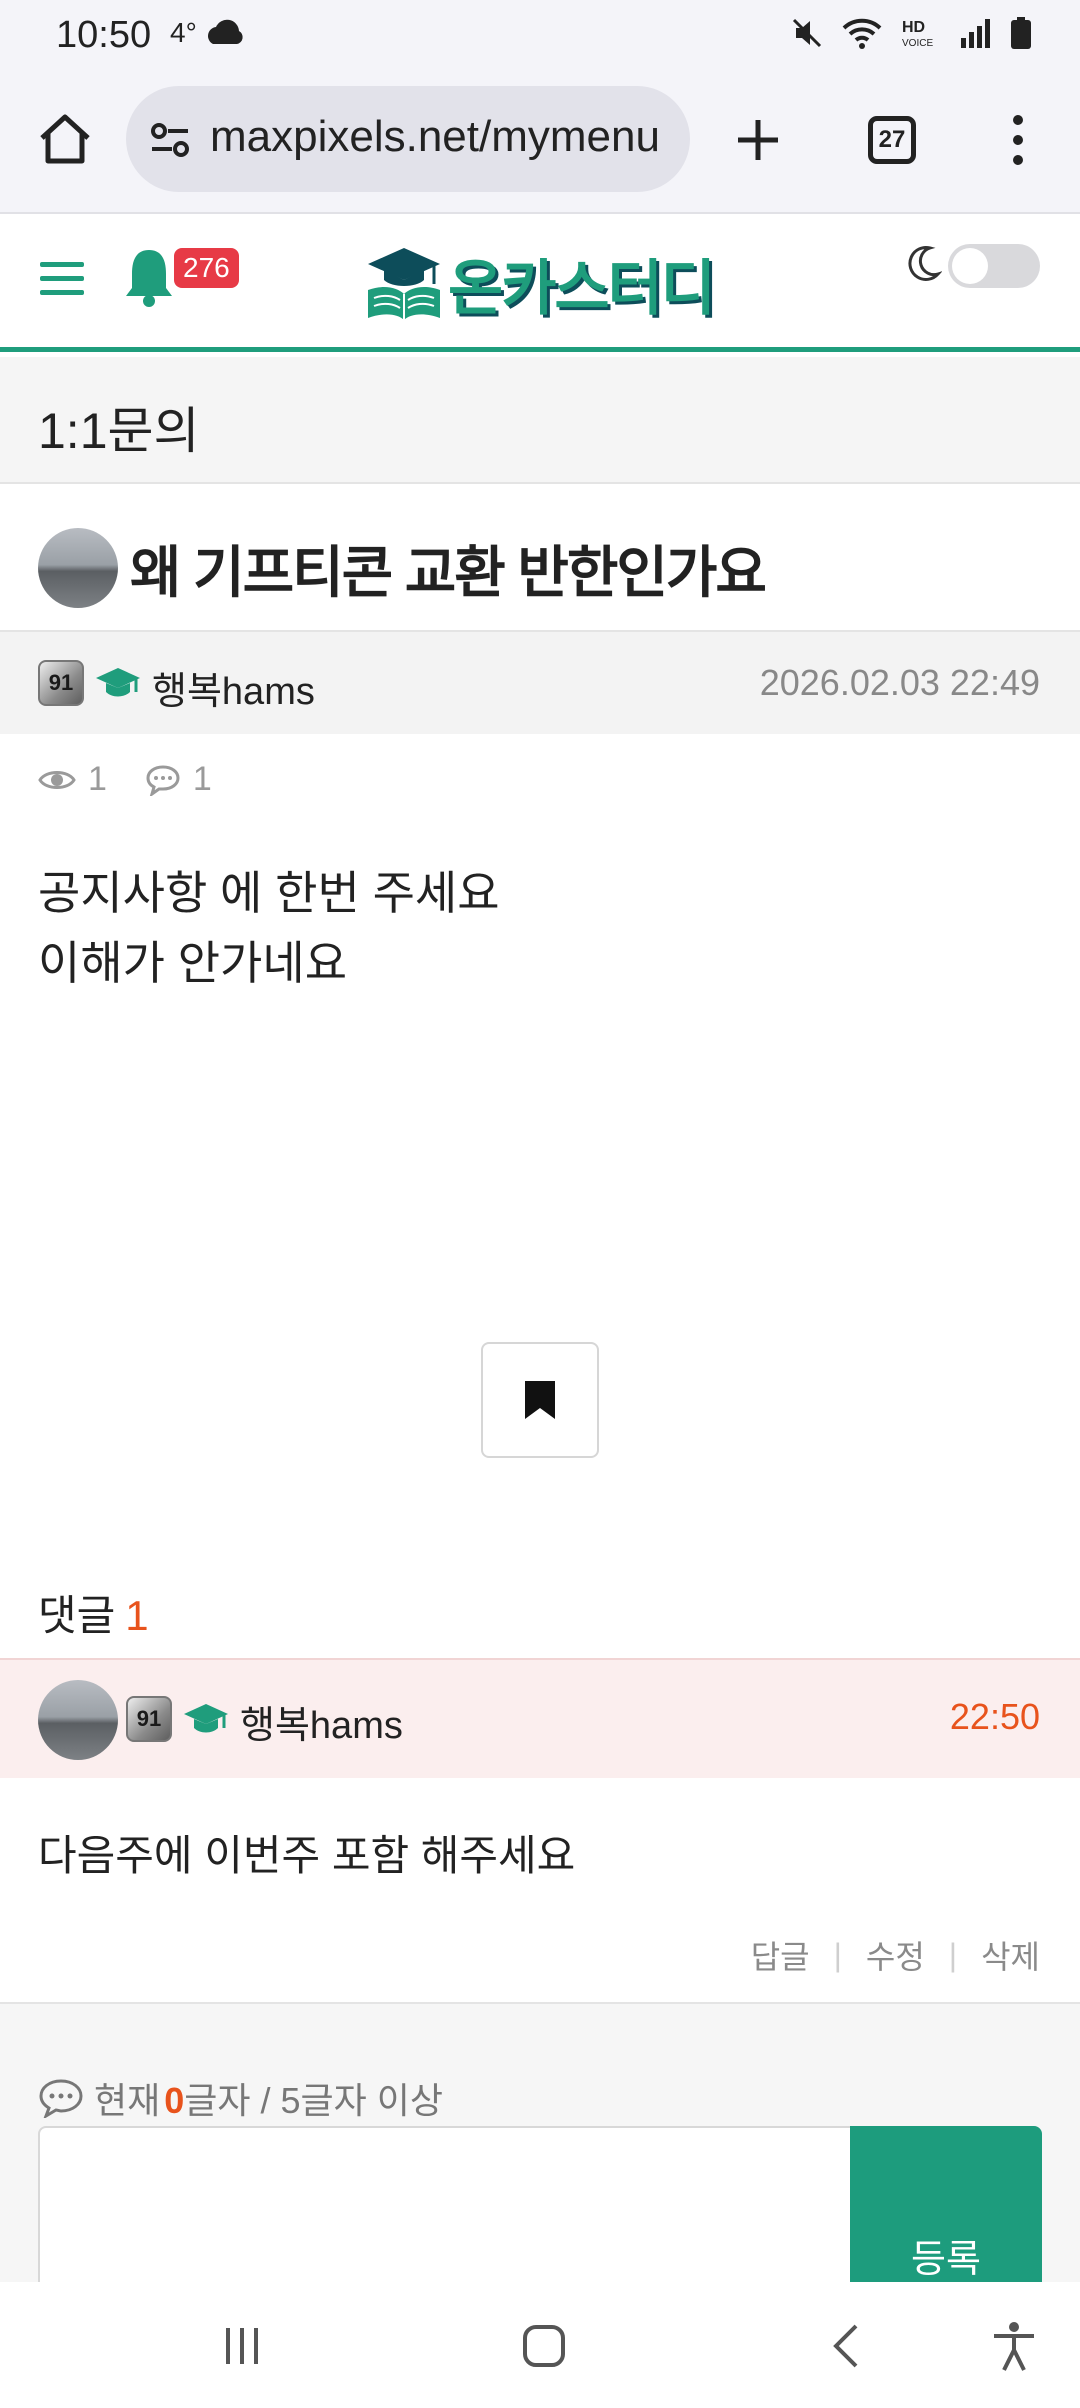 Image resolution: width=1080 pixels, height=2408 pixels. I want to click on post-body-line: 공지사항 에 한번 주세요, so click(269, 893).